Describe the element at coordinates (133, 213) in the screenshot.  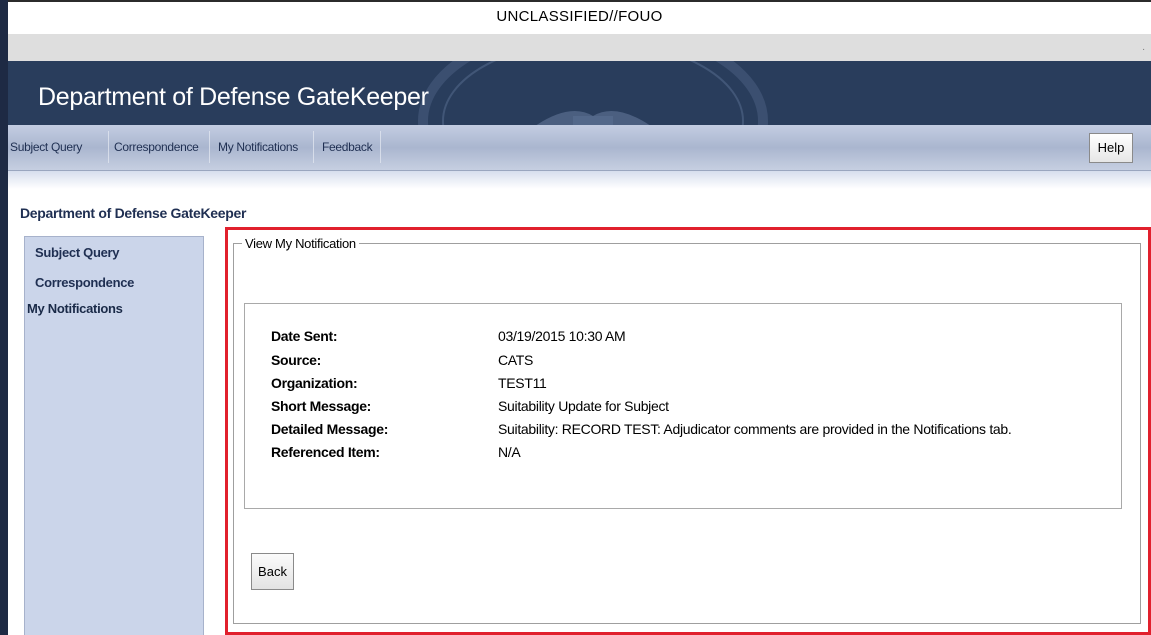
I see `page-title: Department of Defense GateKeeper` at that location.